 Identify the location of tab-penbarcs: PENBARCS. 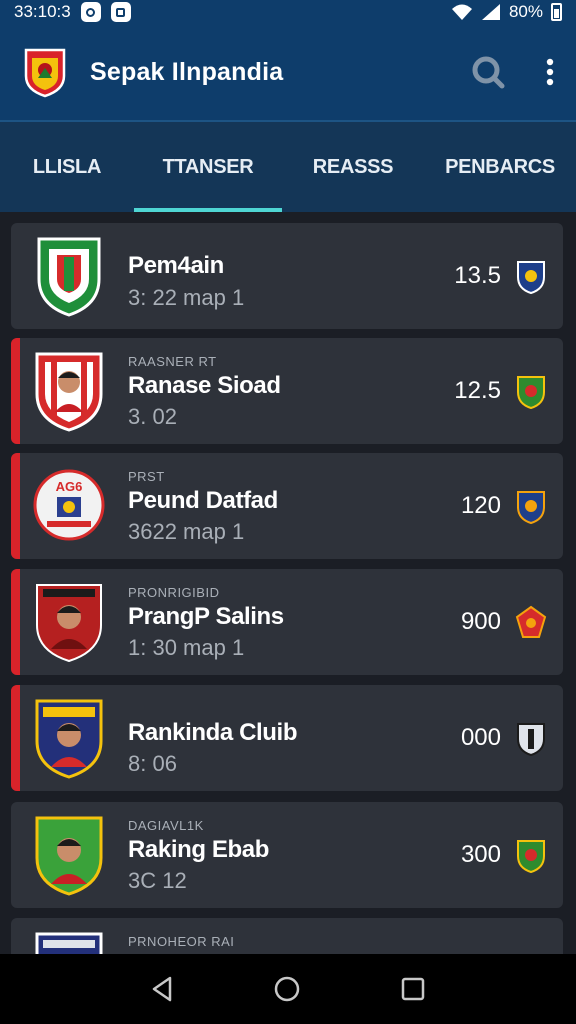
(500, 167).